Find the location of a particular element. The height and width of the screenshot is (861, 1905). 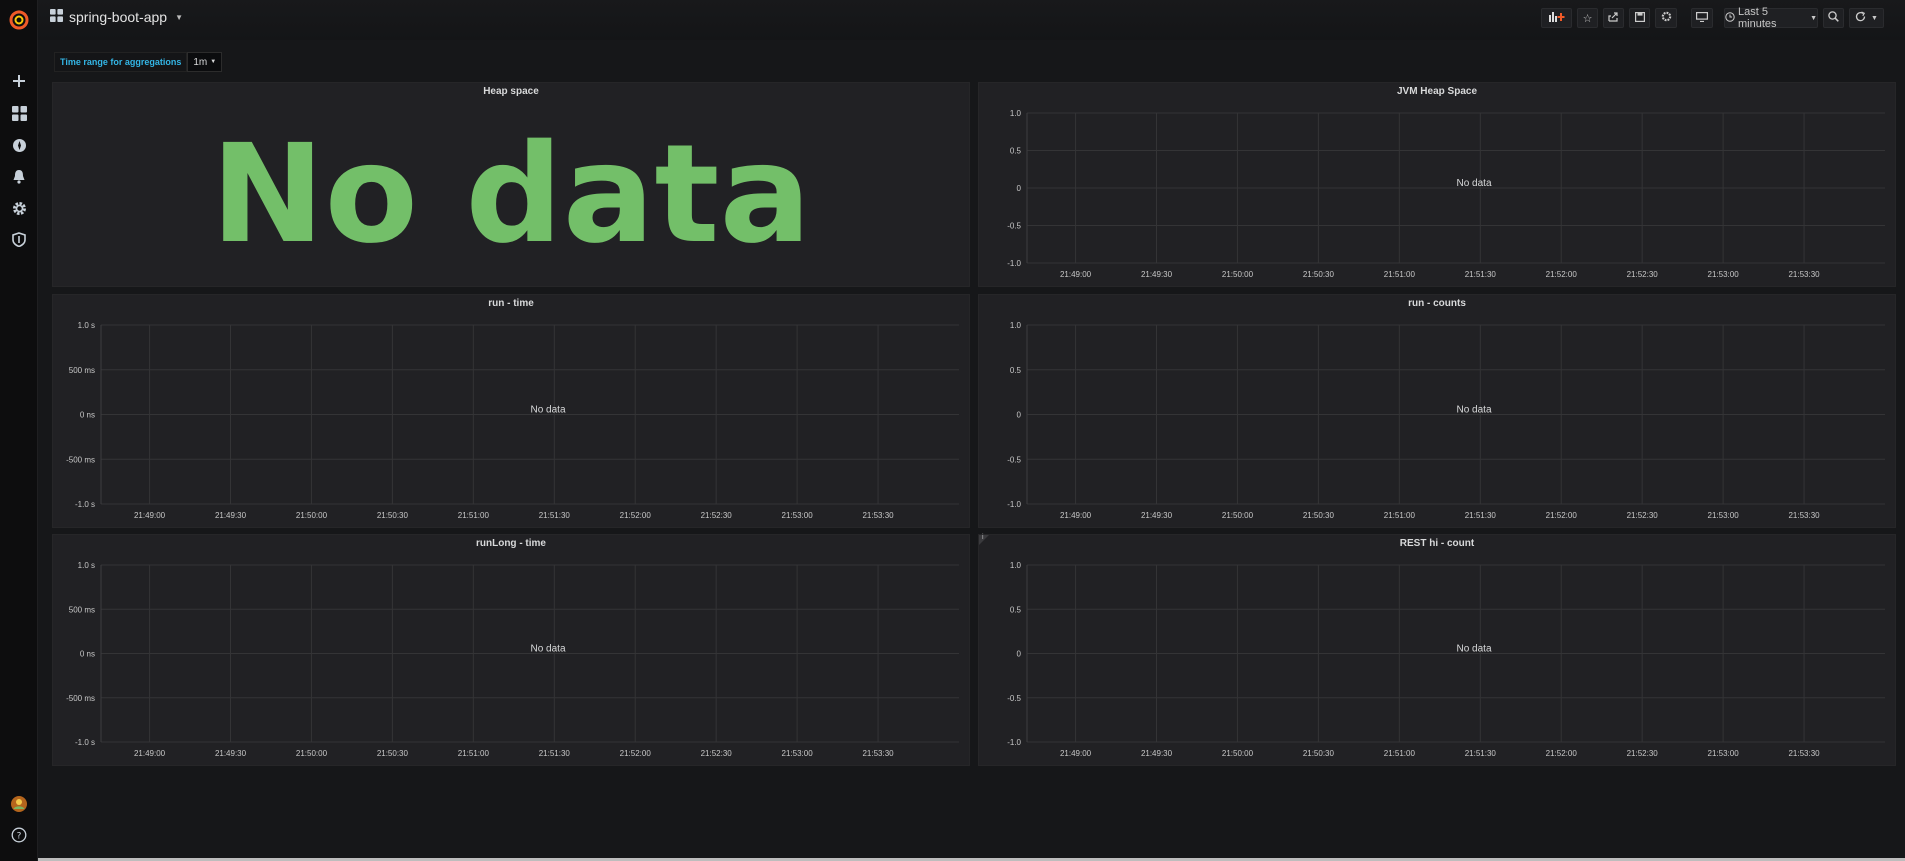

top-navbar: spring-boot-app ▼ ☆ Last 5 minutes ▼ ▼ is located at coordinates (971, 20).